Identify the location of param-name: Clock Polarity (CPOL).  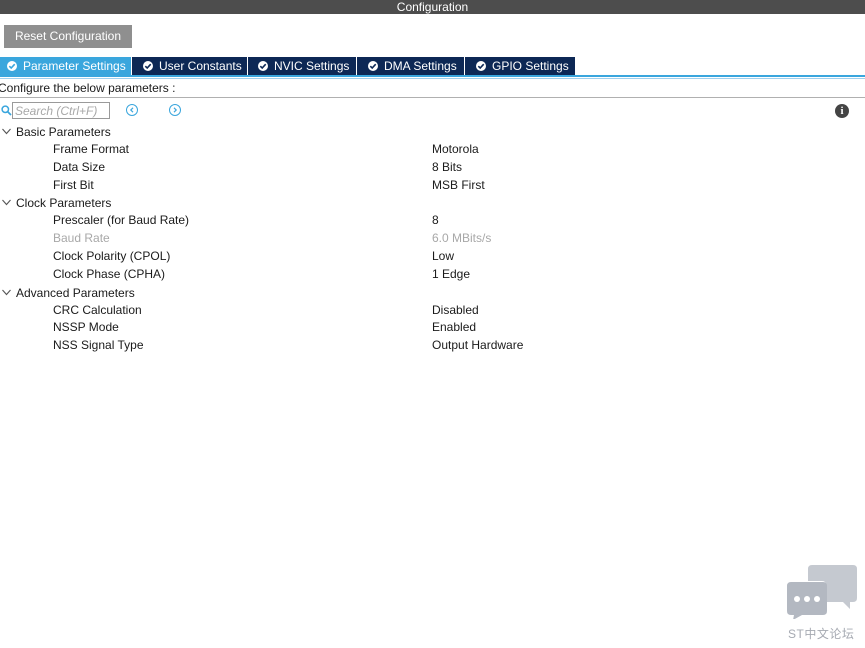
(112, 255).